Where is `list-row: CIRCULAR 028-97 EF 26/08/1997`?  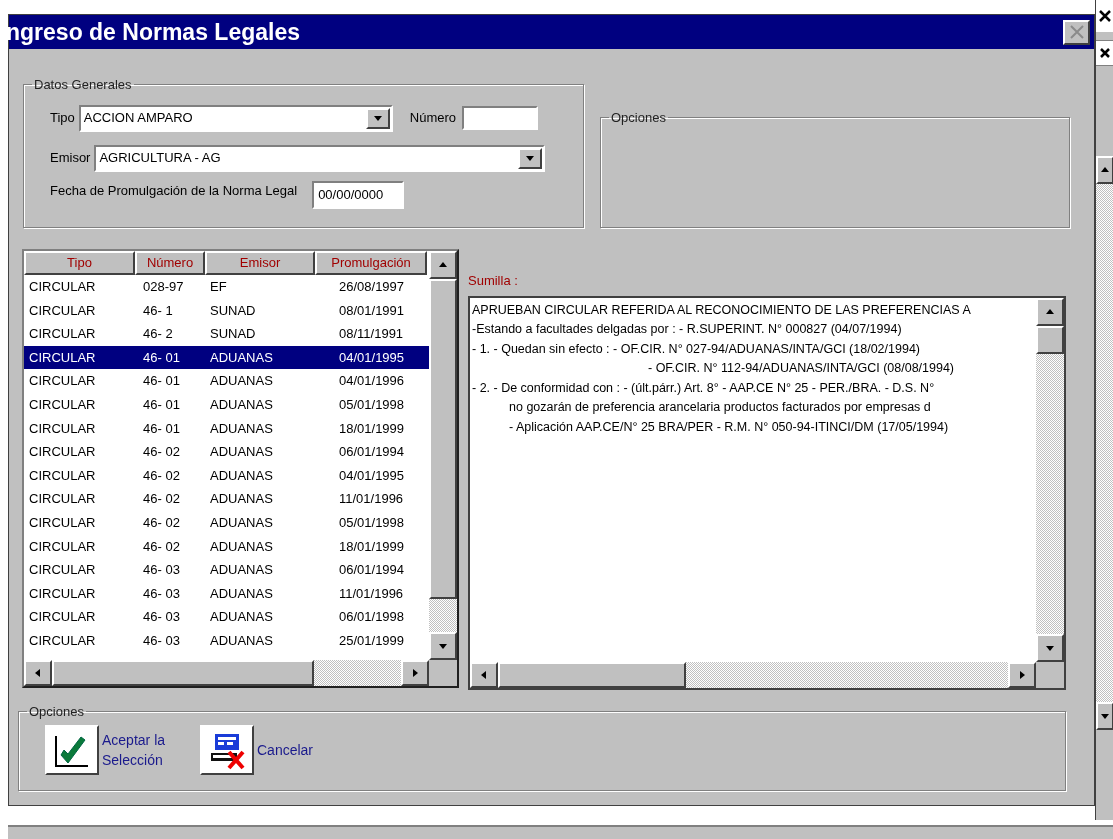 list-row: CIRCULAR 028-97 EF 26/08/1997 is located at coordinates (226, 287).